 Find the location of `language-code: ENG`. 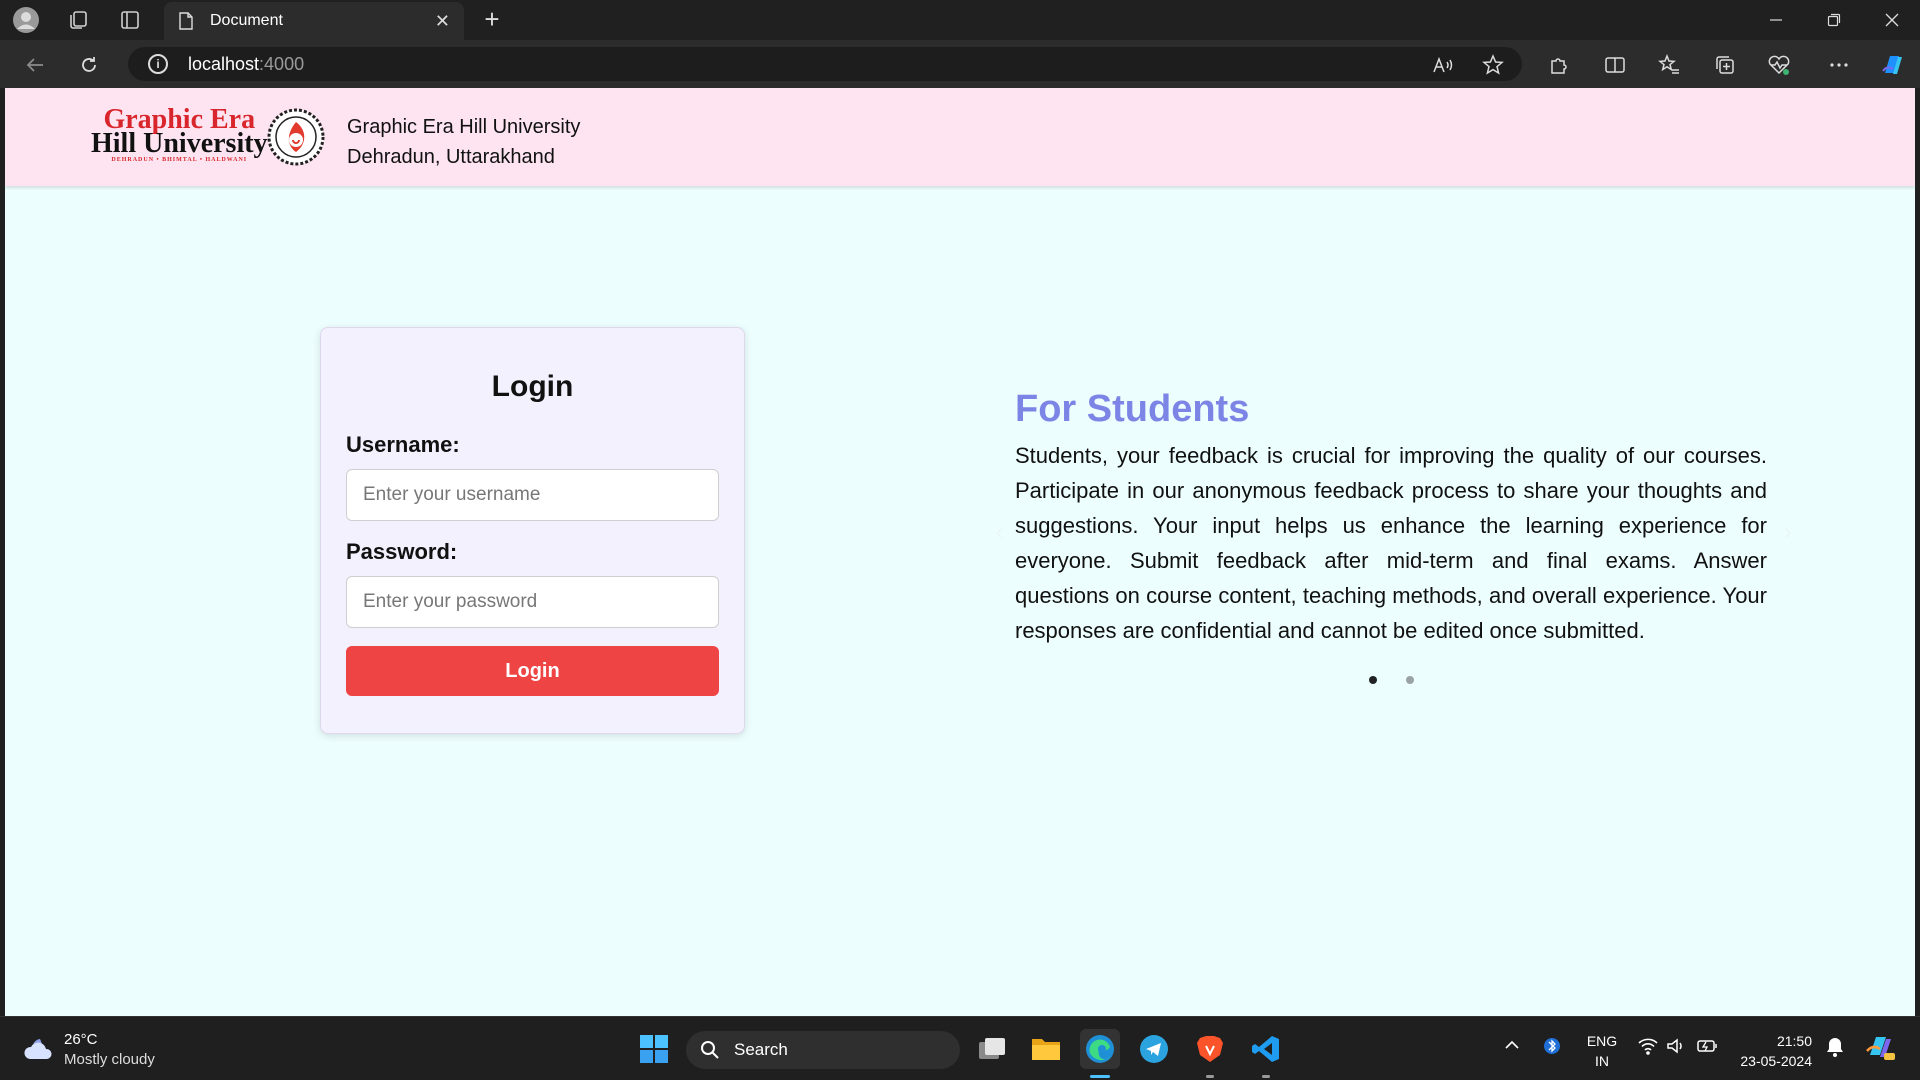

language-code: ENG is located at coordinates (1602, 1041).